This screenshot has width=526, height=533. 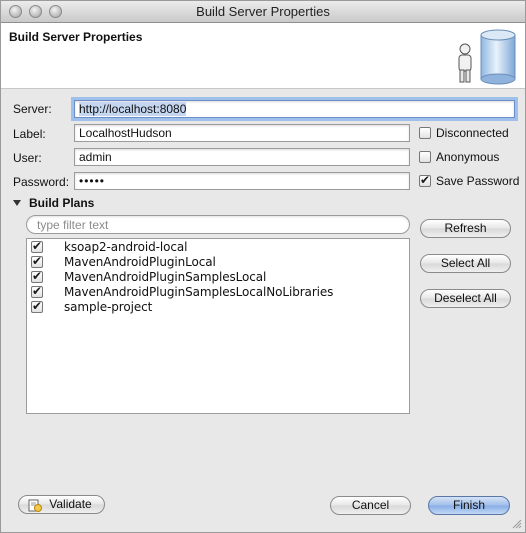 I want to click on disclosure-triangle-icon, so click(x=17, y=203).